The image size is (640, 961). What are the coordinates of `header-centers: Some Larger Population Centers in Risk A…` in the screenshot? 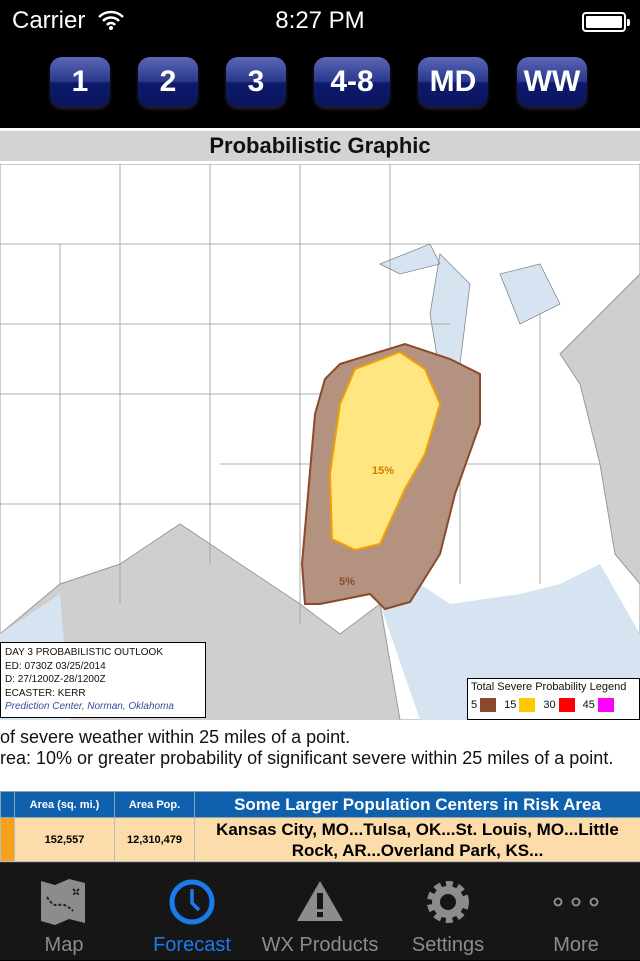 It's located at (417, 805).